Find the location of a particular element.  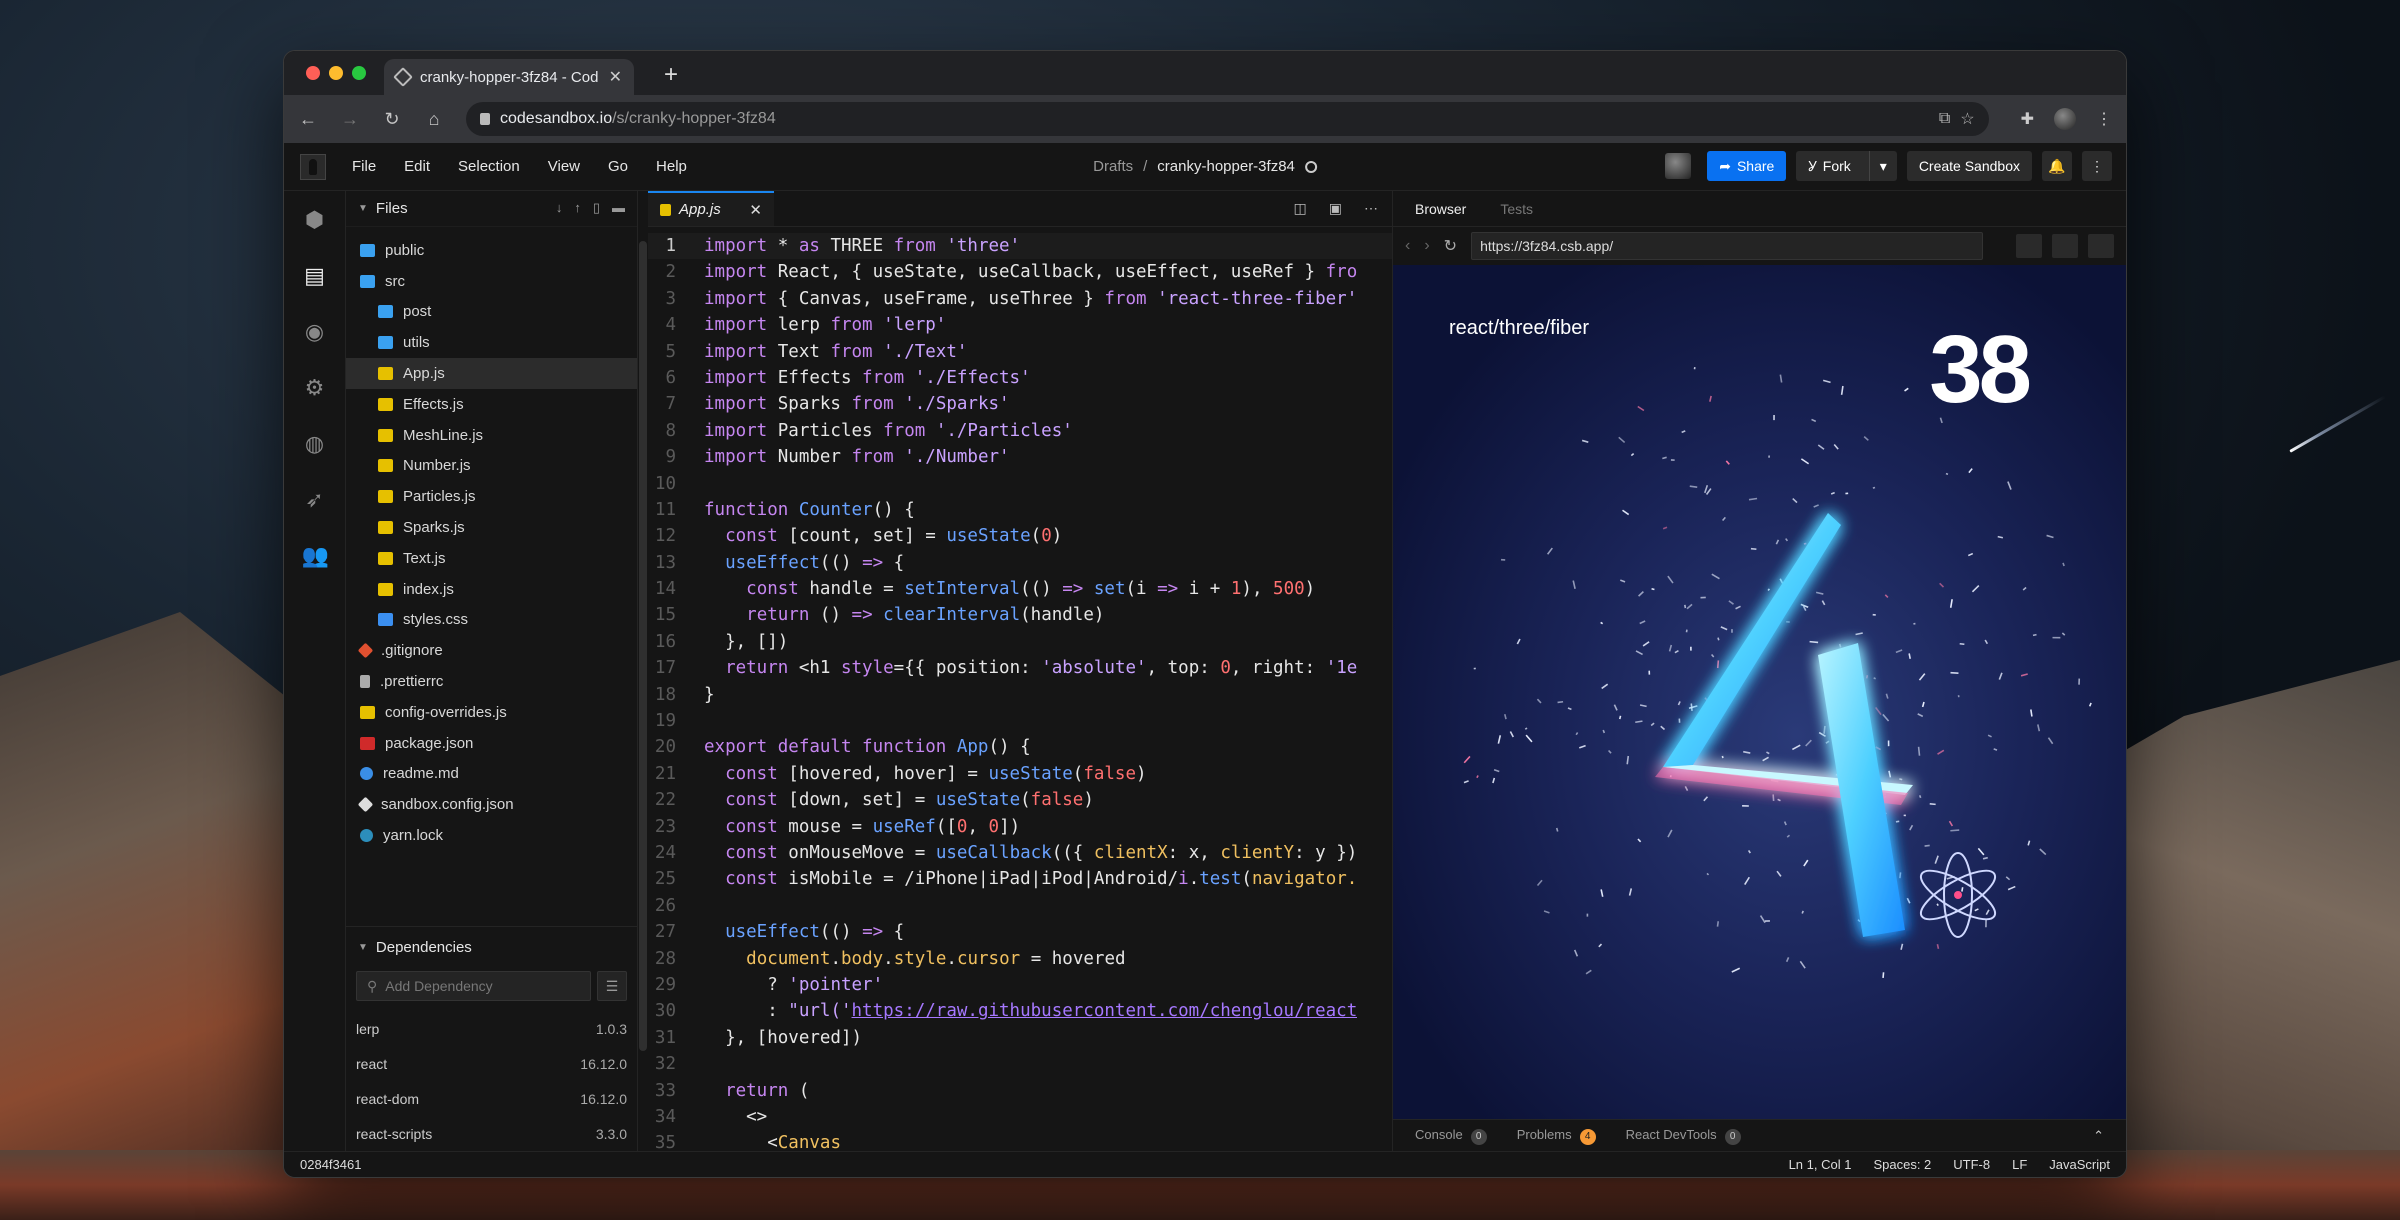

file-tree-item: .gitignore is located at coordinates (491, 650).